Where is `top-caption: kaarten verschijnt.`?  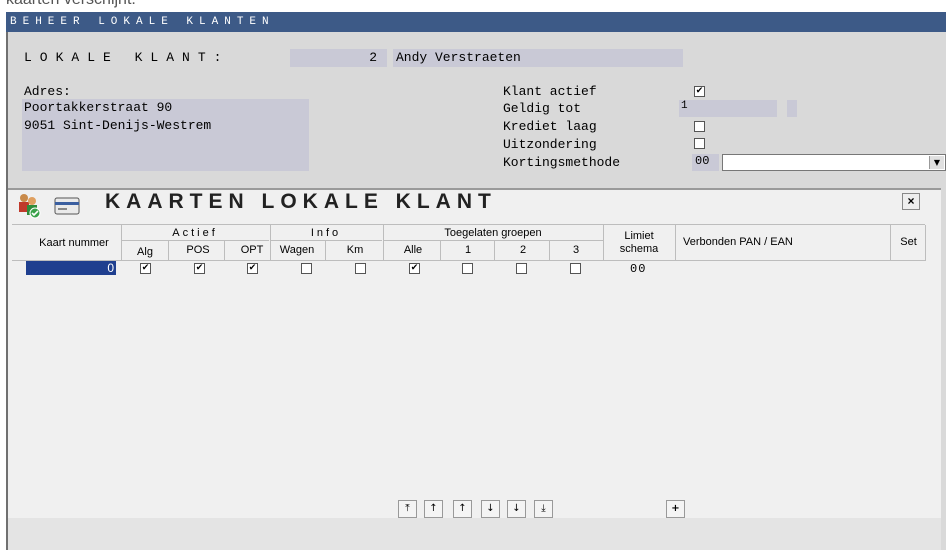
top-caption: kaarten verschijnt. is located at coordinates (71, 4).